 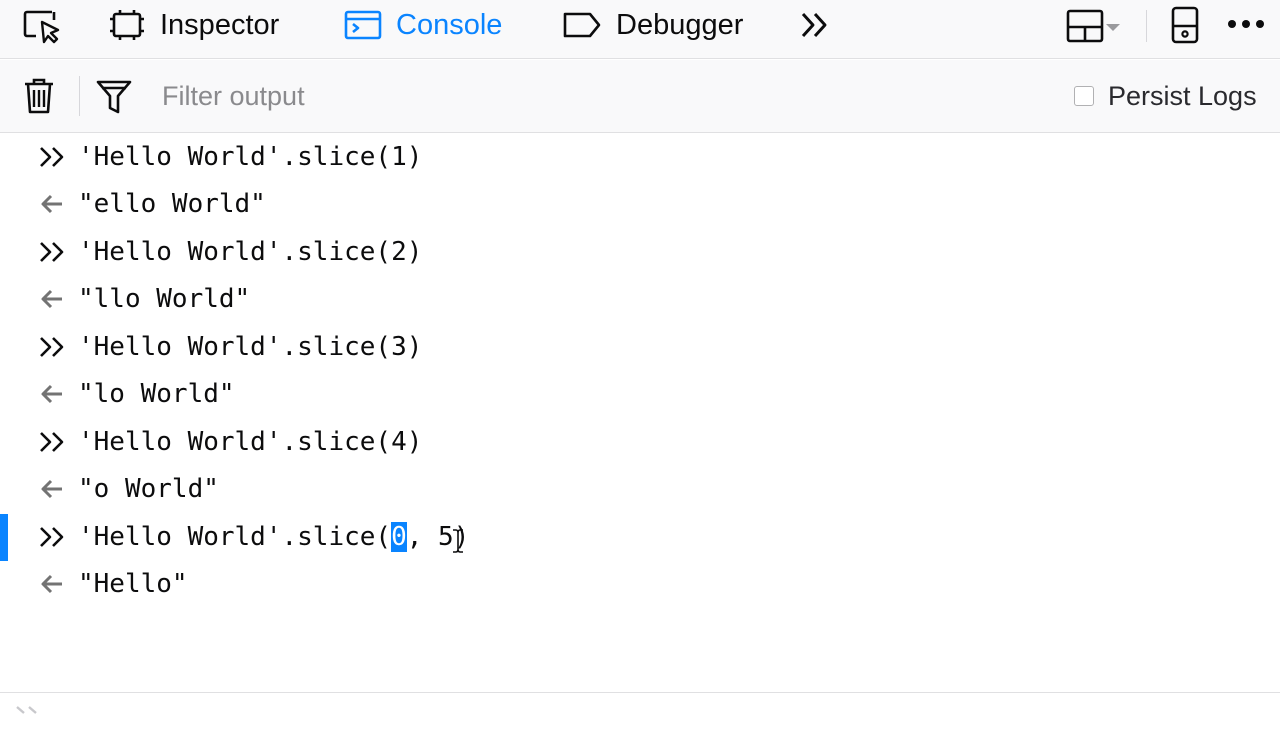 What do you see at coordinates (640, 584) in the screenshot?
I see `console-result-row: "Hello"` at bounding box center [640, 584].